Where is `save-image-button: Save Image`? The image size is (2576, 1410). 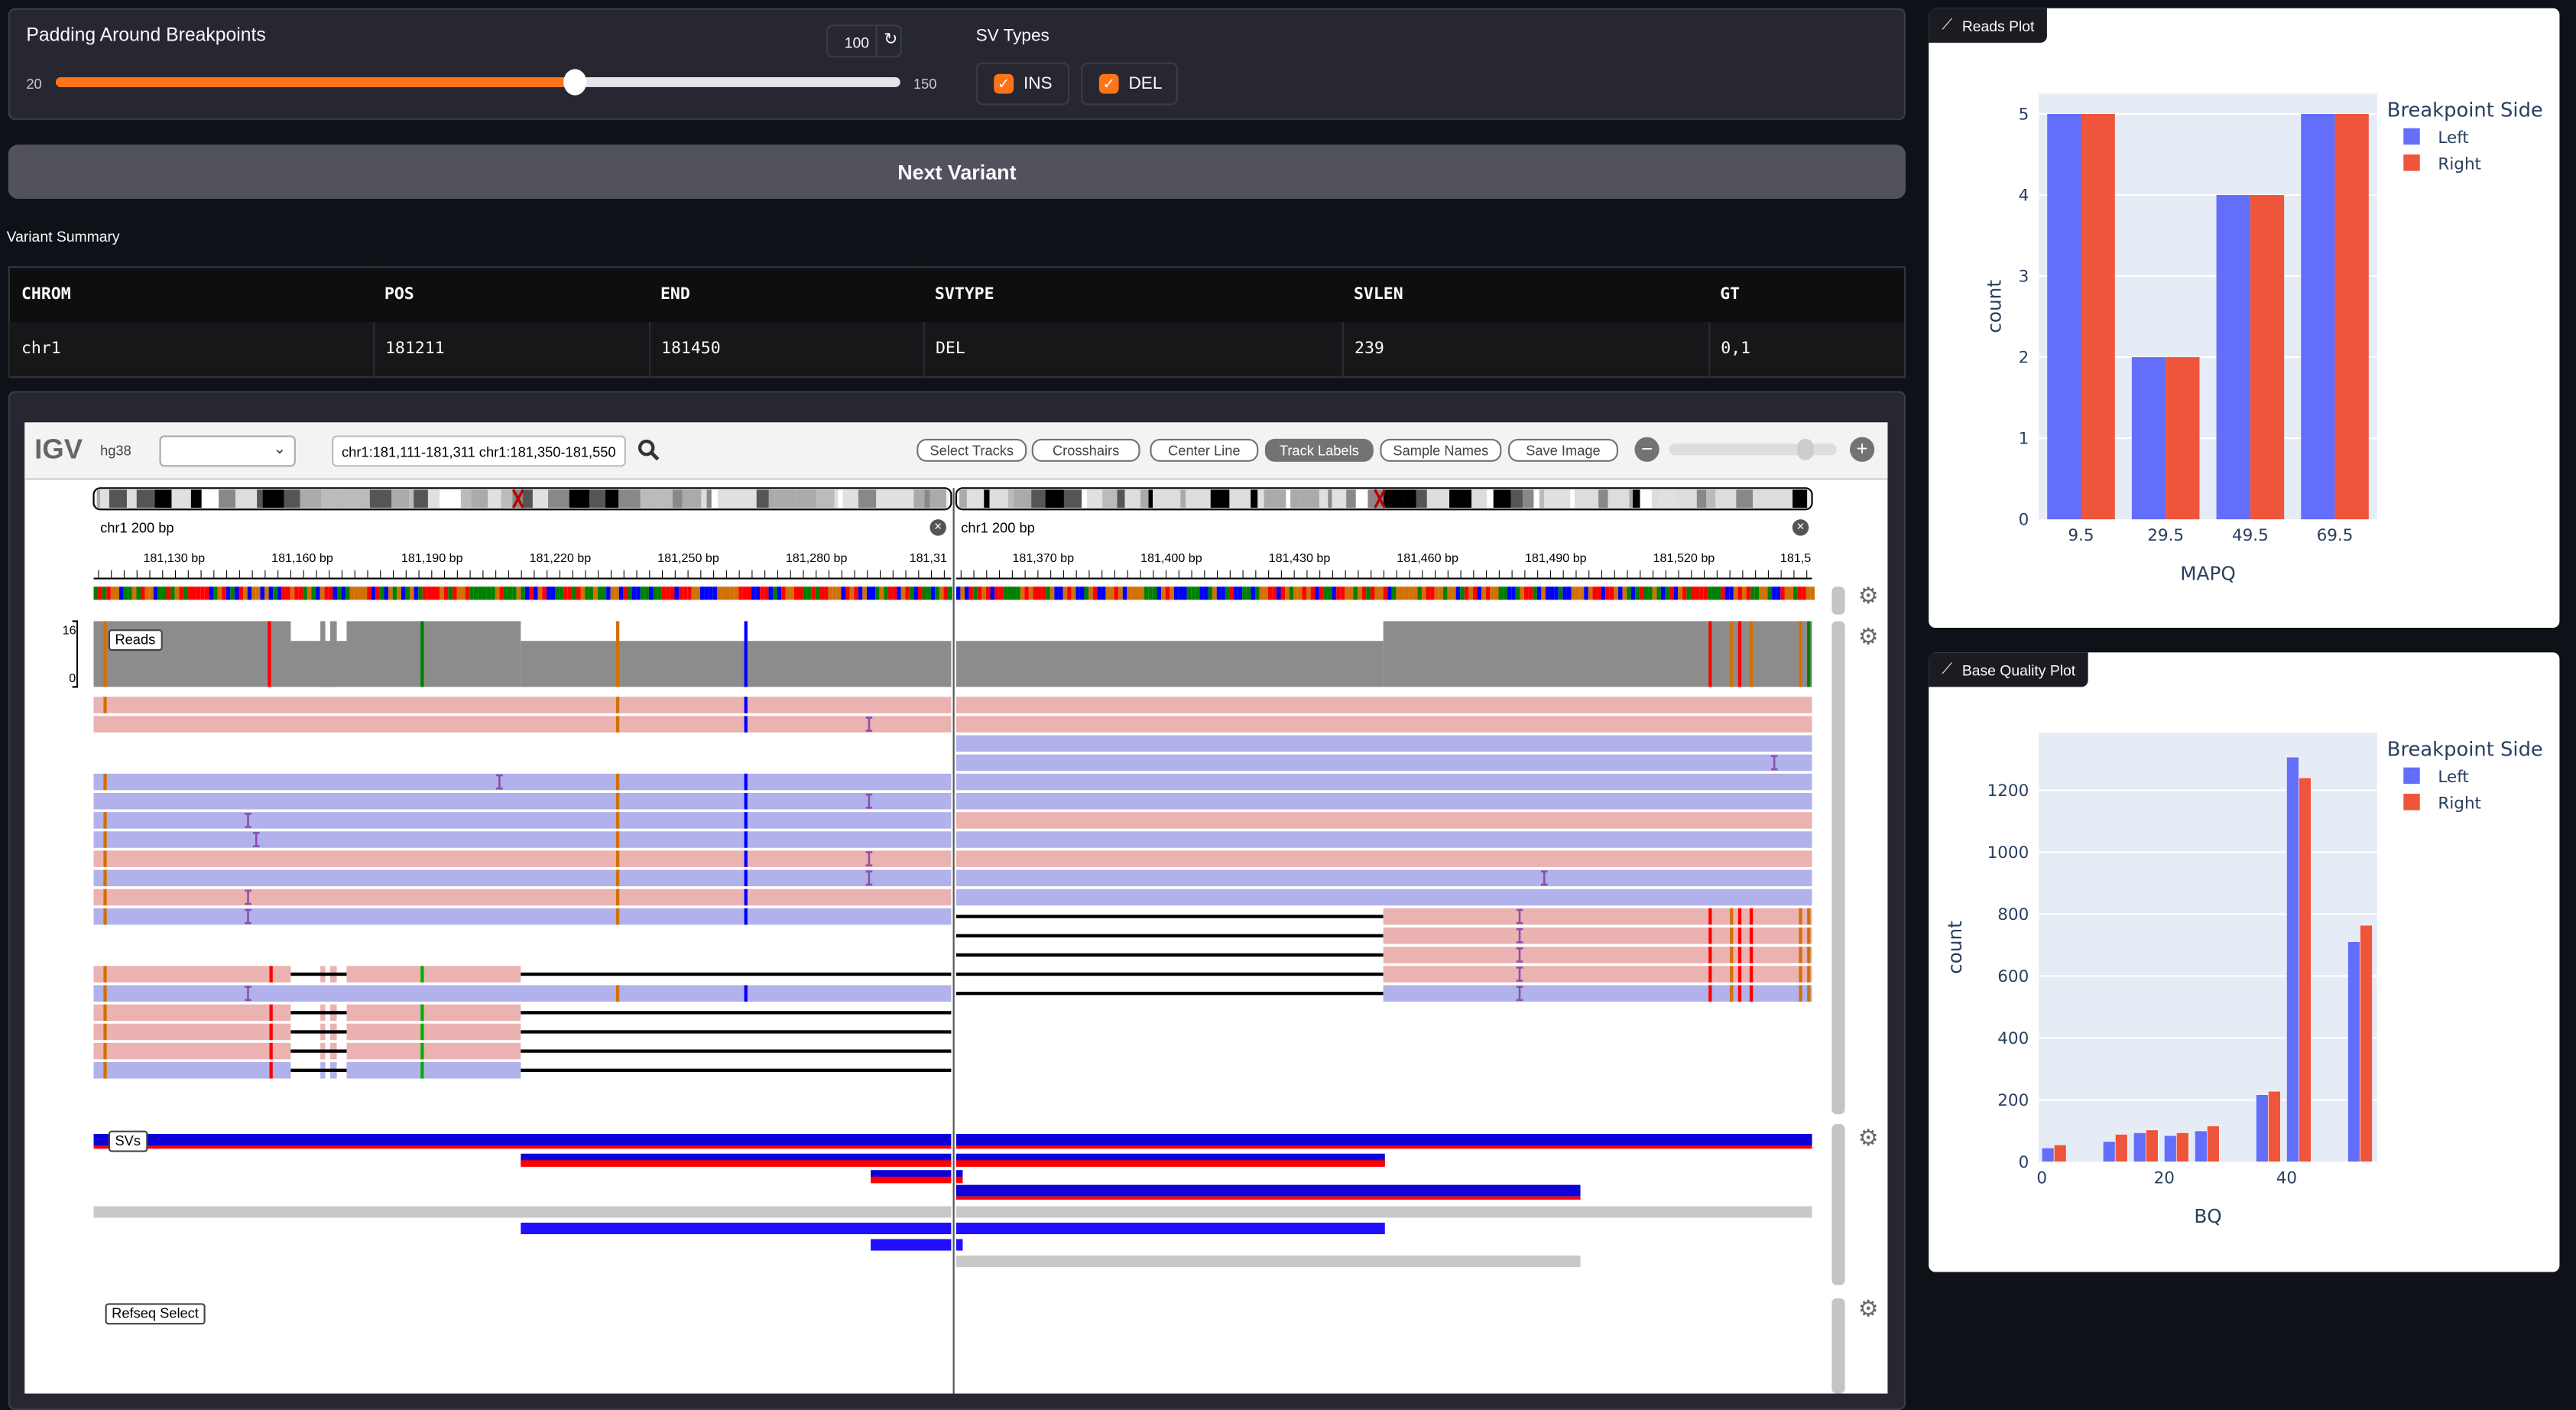
save-image-button: Save Image is located at coordinates (1562, 450).